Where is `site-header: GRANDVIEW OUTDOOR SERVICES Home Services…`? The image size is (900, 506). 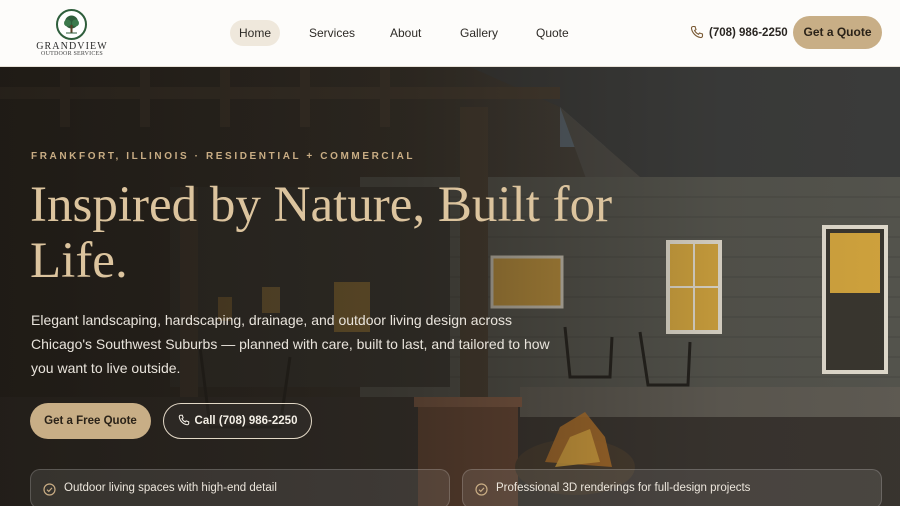
site-header: GRANDVIEW OUTDOOR SERVICES Home Services… is located at coordinates (450, 33).